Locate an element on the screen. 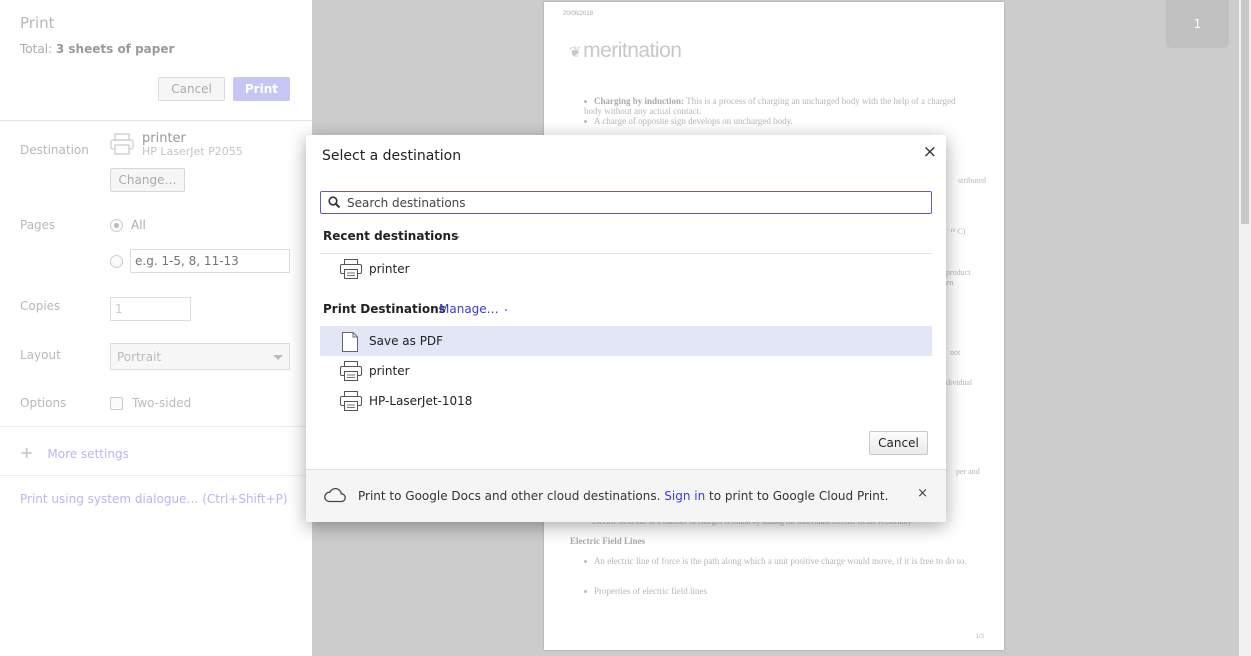  recent-destinations-heading: Recent destinations is located at coordinates (391, 236).